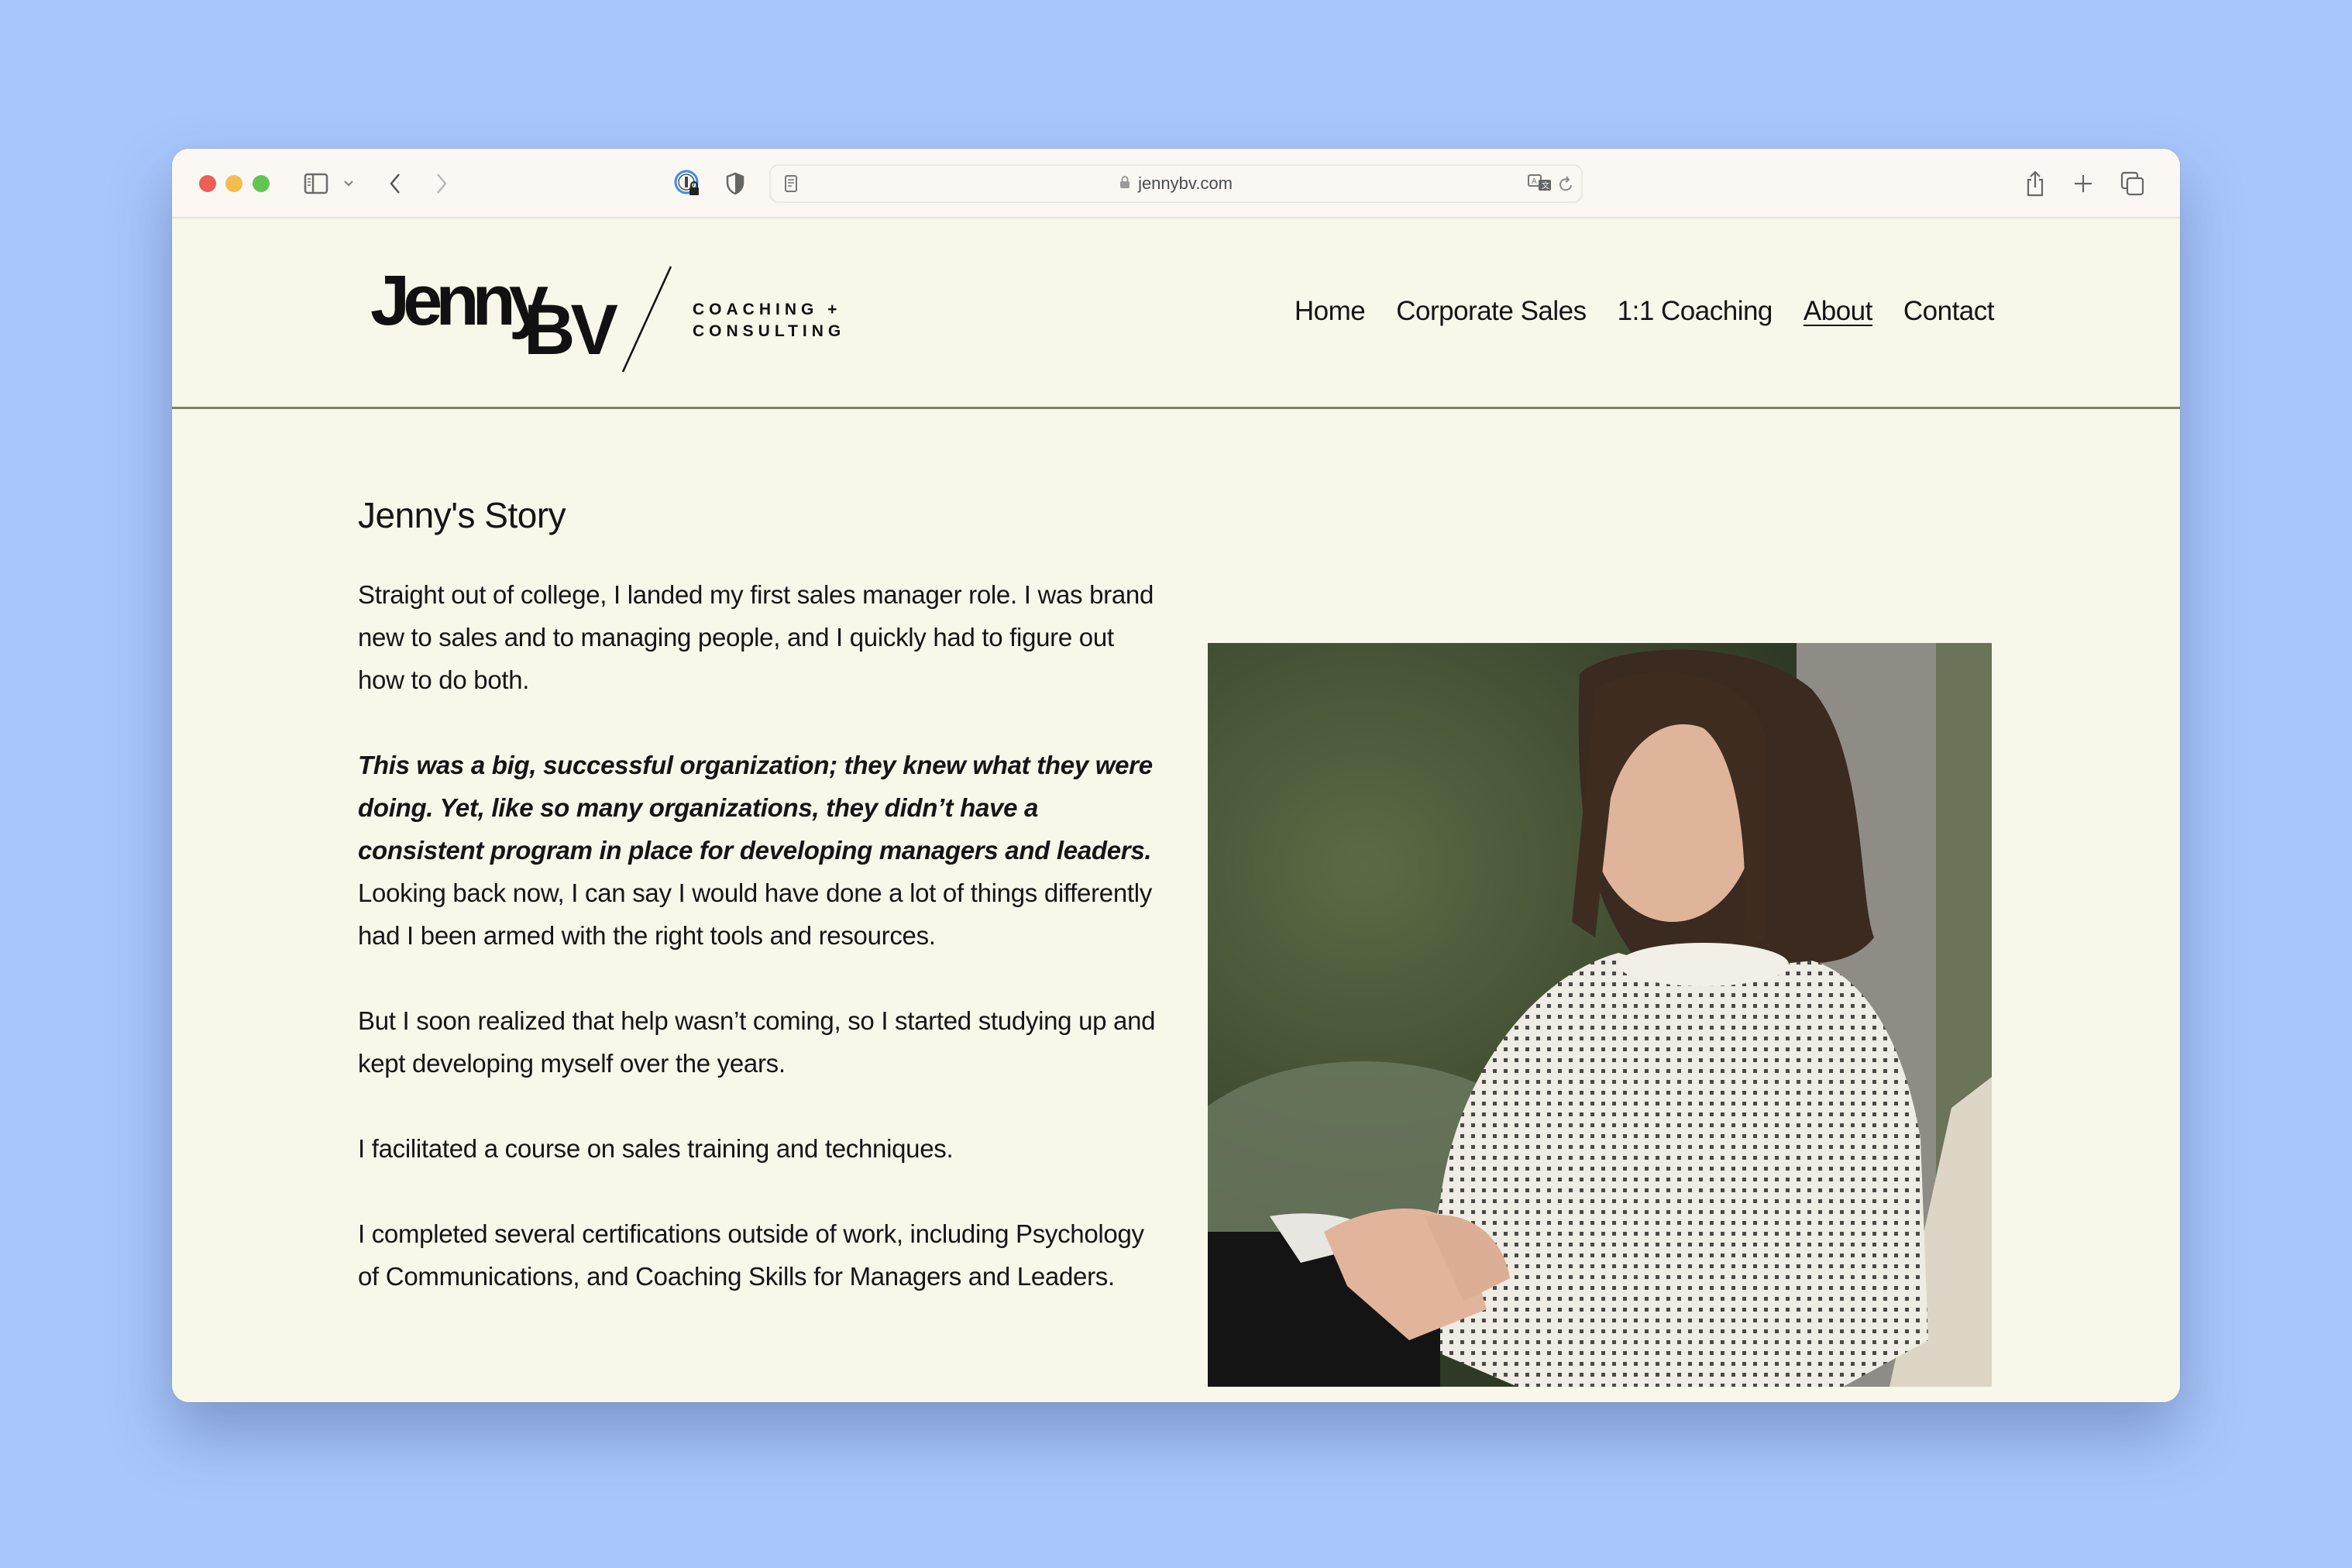  I want to click on plus-icon, so click(2083, 183).